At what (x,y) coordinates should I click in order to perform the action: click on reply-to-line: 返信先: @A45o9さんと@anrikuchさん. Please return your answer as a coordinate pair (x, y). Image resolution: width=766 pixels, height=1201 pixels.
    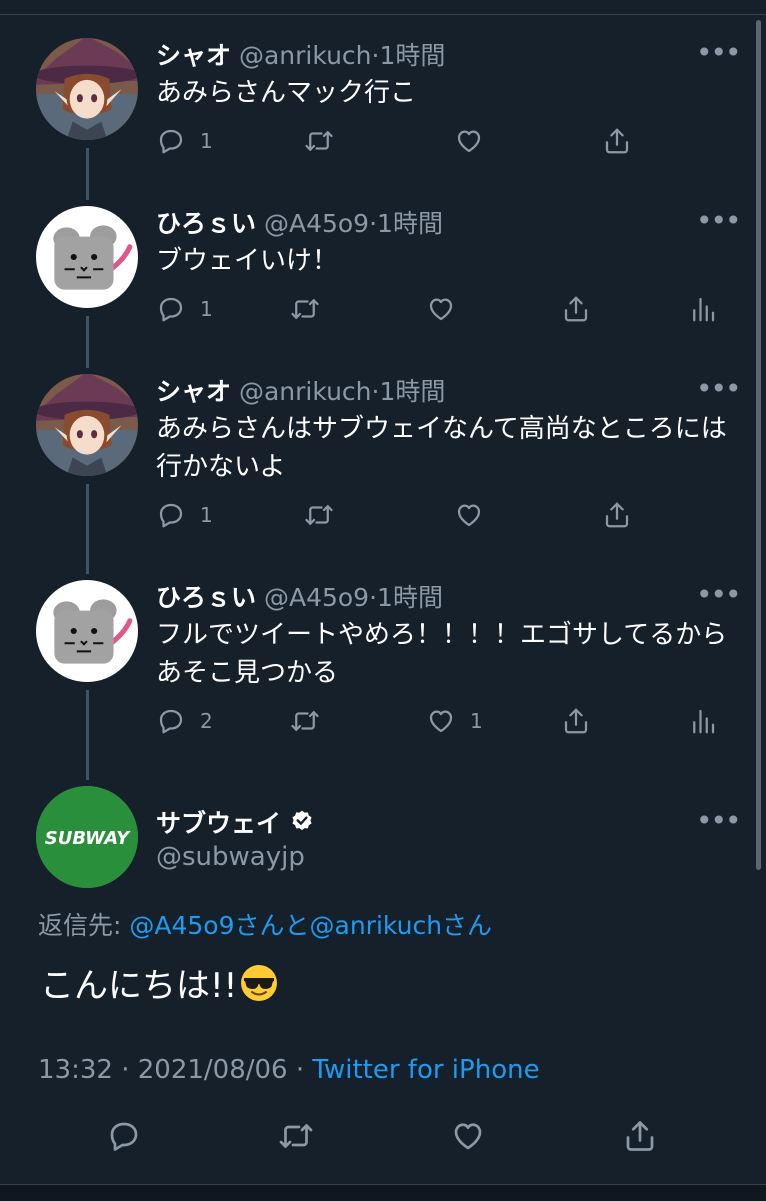
    Looking at the image, I should click on (265, 924).